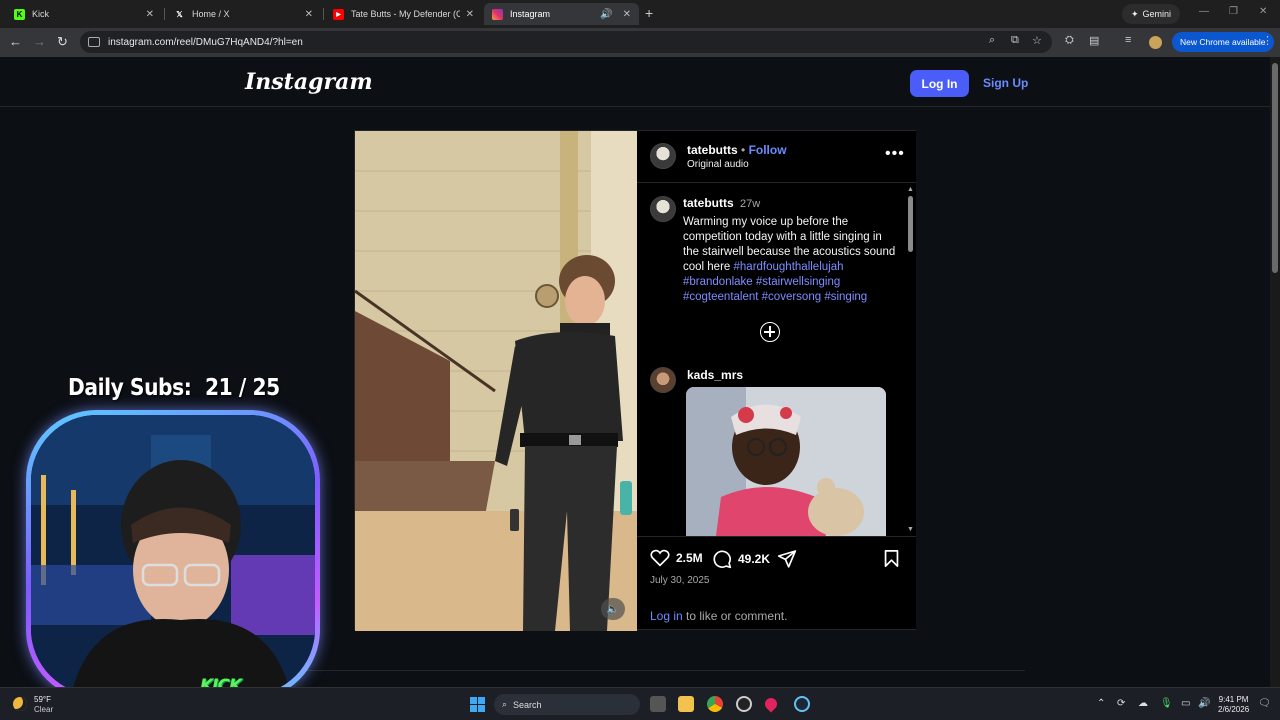 The height and width of the screenshot is (720, 1280). Describe the element at coordinates (606, 14) in the screenshot. I see `speaker-icon: 🔊` at that location.